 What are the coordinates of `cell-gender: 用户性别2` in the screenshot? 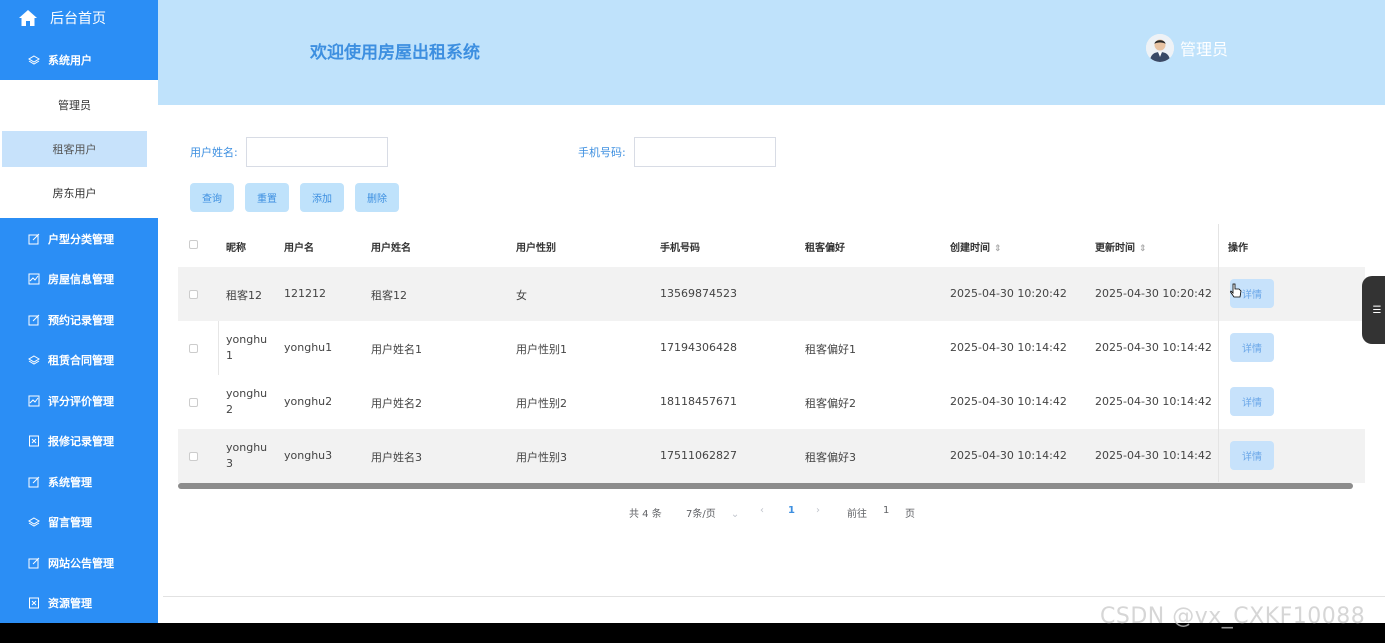 It's located at (541, 403).